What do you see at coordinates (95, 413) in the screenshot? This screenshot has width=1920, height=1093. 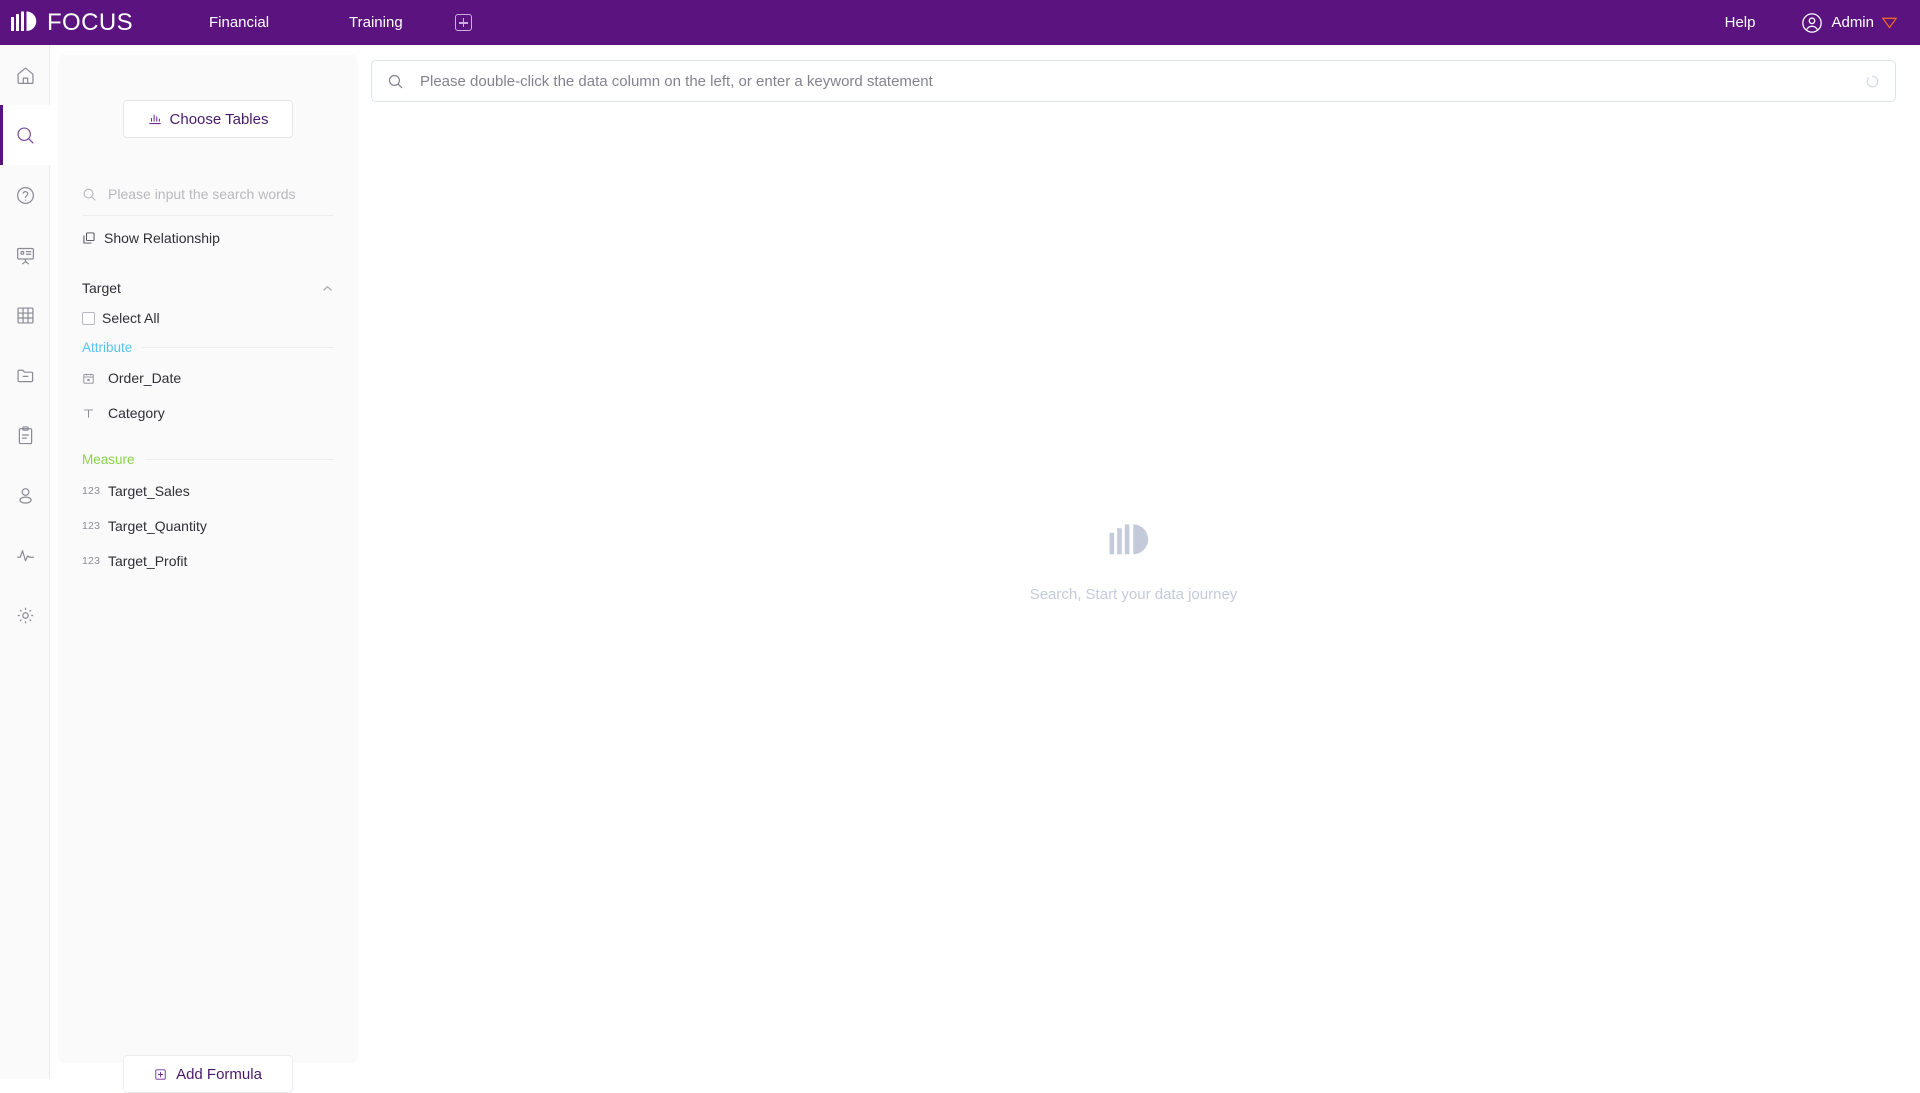 I see `text-type-icon` at bounding box center [95, 413].